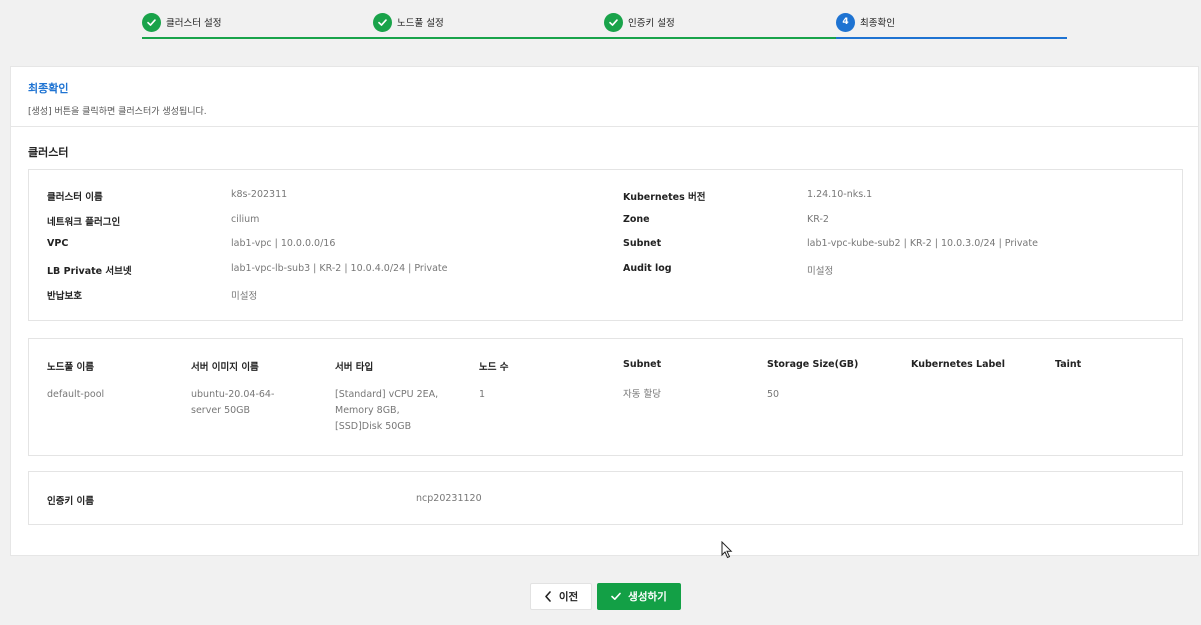  What do you see at coordinates (71, 501) in the screenshot?
I see `authkey-label: 인증키 이름` at bounding box center [71, 501].